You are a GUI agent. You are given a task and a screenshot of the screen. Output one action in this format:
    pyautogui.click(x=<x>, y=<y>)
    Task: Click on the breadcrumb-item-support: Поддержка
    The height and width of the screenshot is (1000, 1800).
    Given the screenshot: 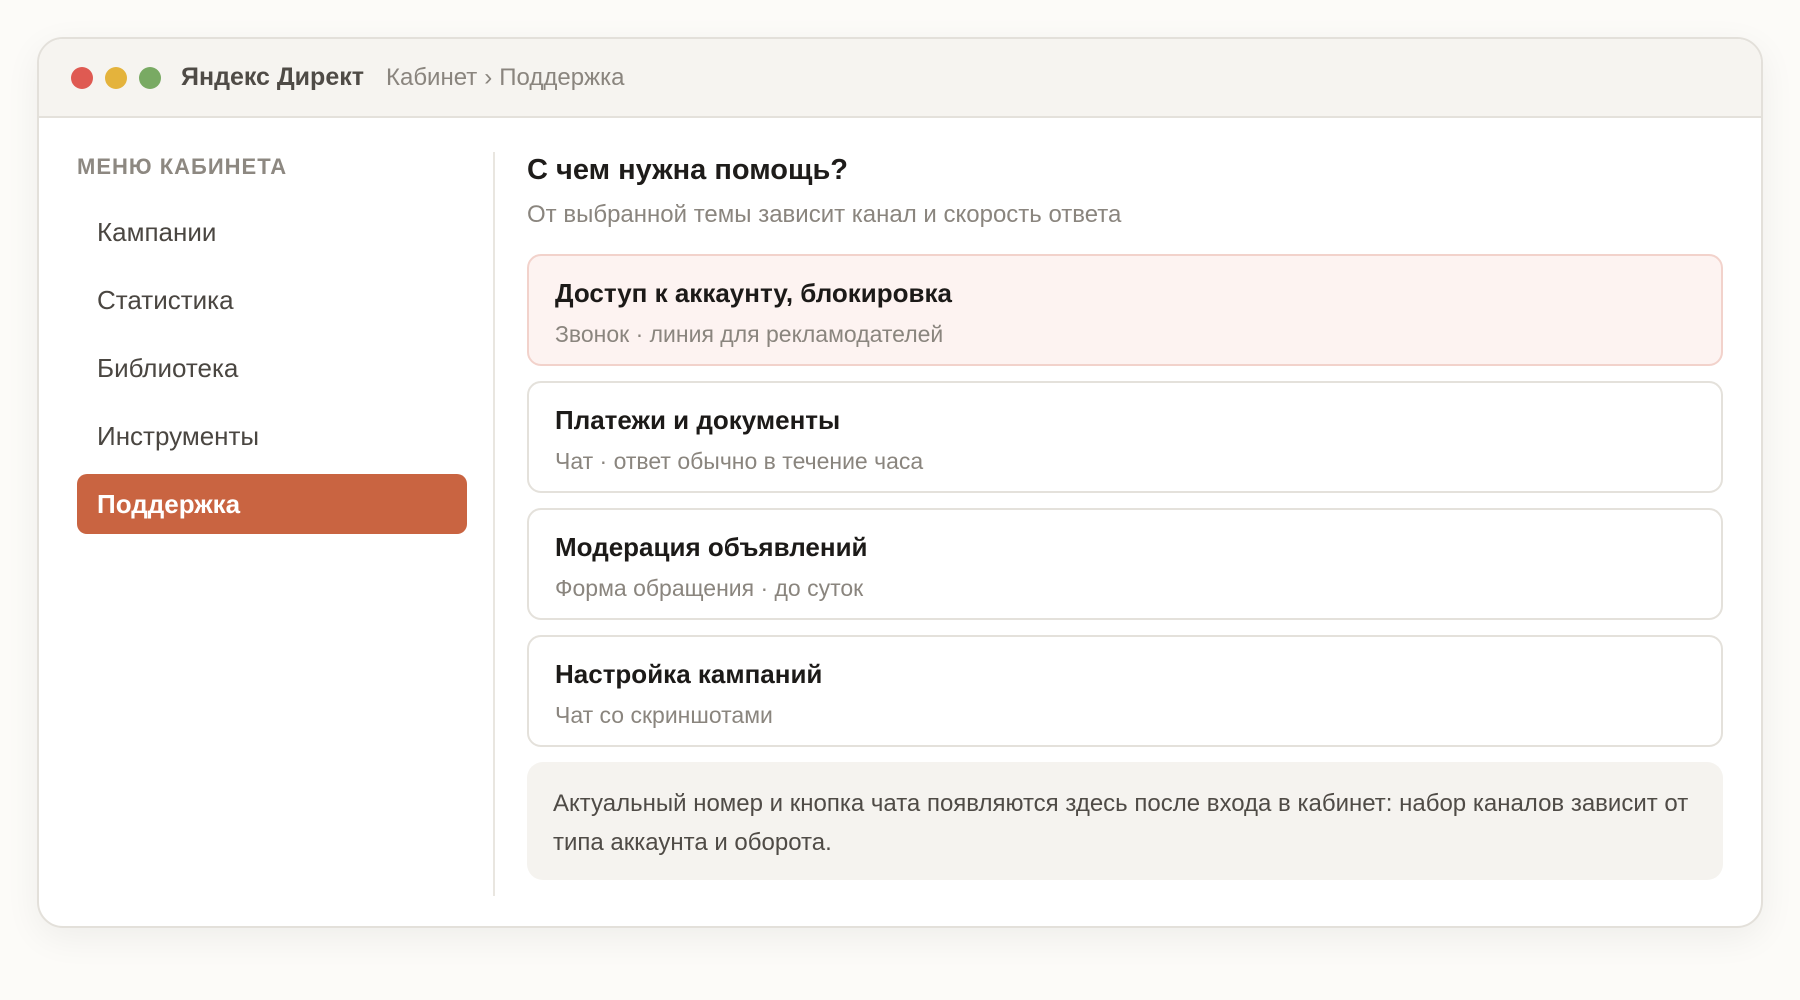 What is the action you would take?
    pyautogui.click(x=562, y=77)
    